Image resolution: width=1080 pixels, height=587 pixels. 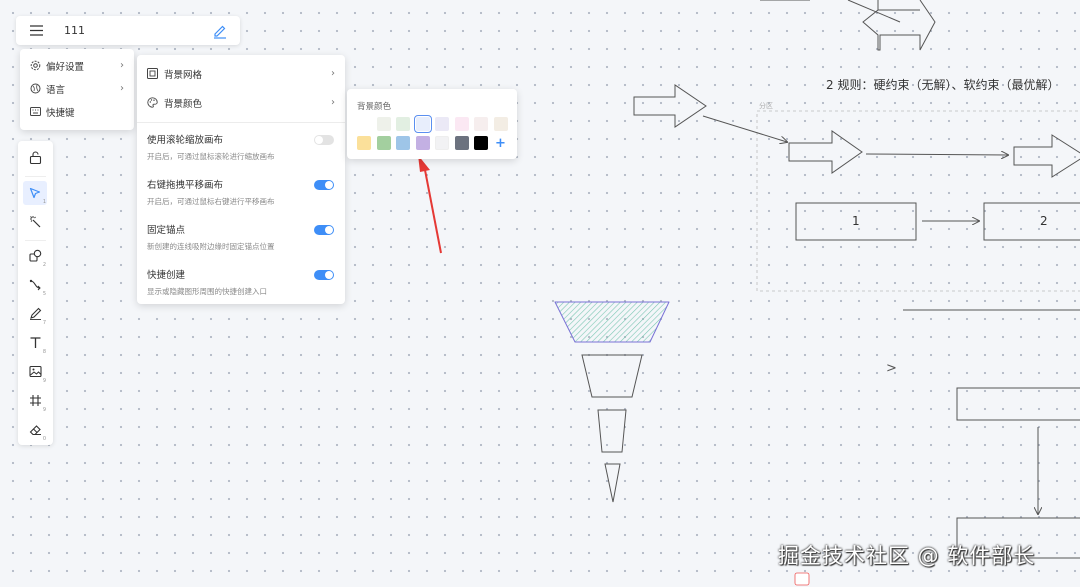 What do you see at coordinates (60, 113) in the screenshot?
I see `menu-item-label: 快捷键` at bounding box center [60, 113].